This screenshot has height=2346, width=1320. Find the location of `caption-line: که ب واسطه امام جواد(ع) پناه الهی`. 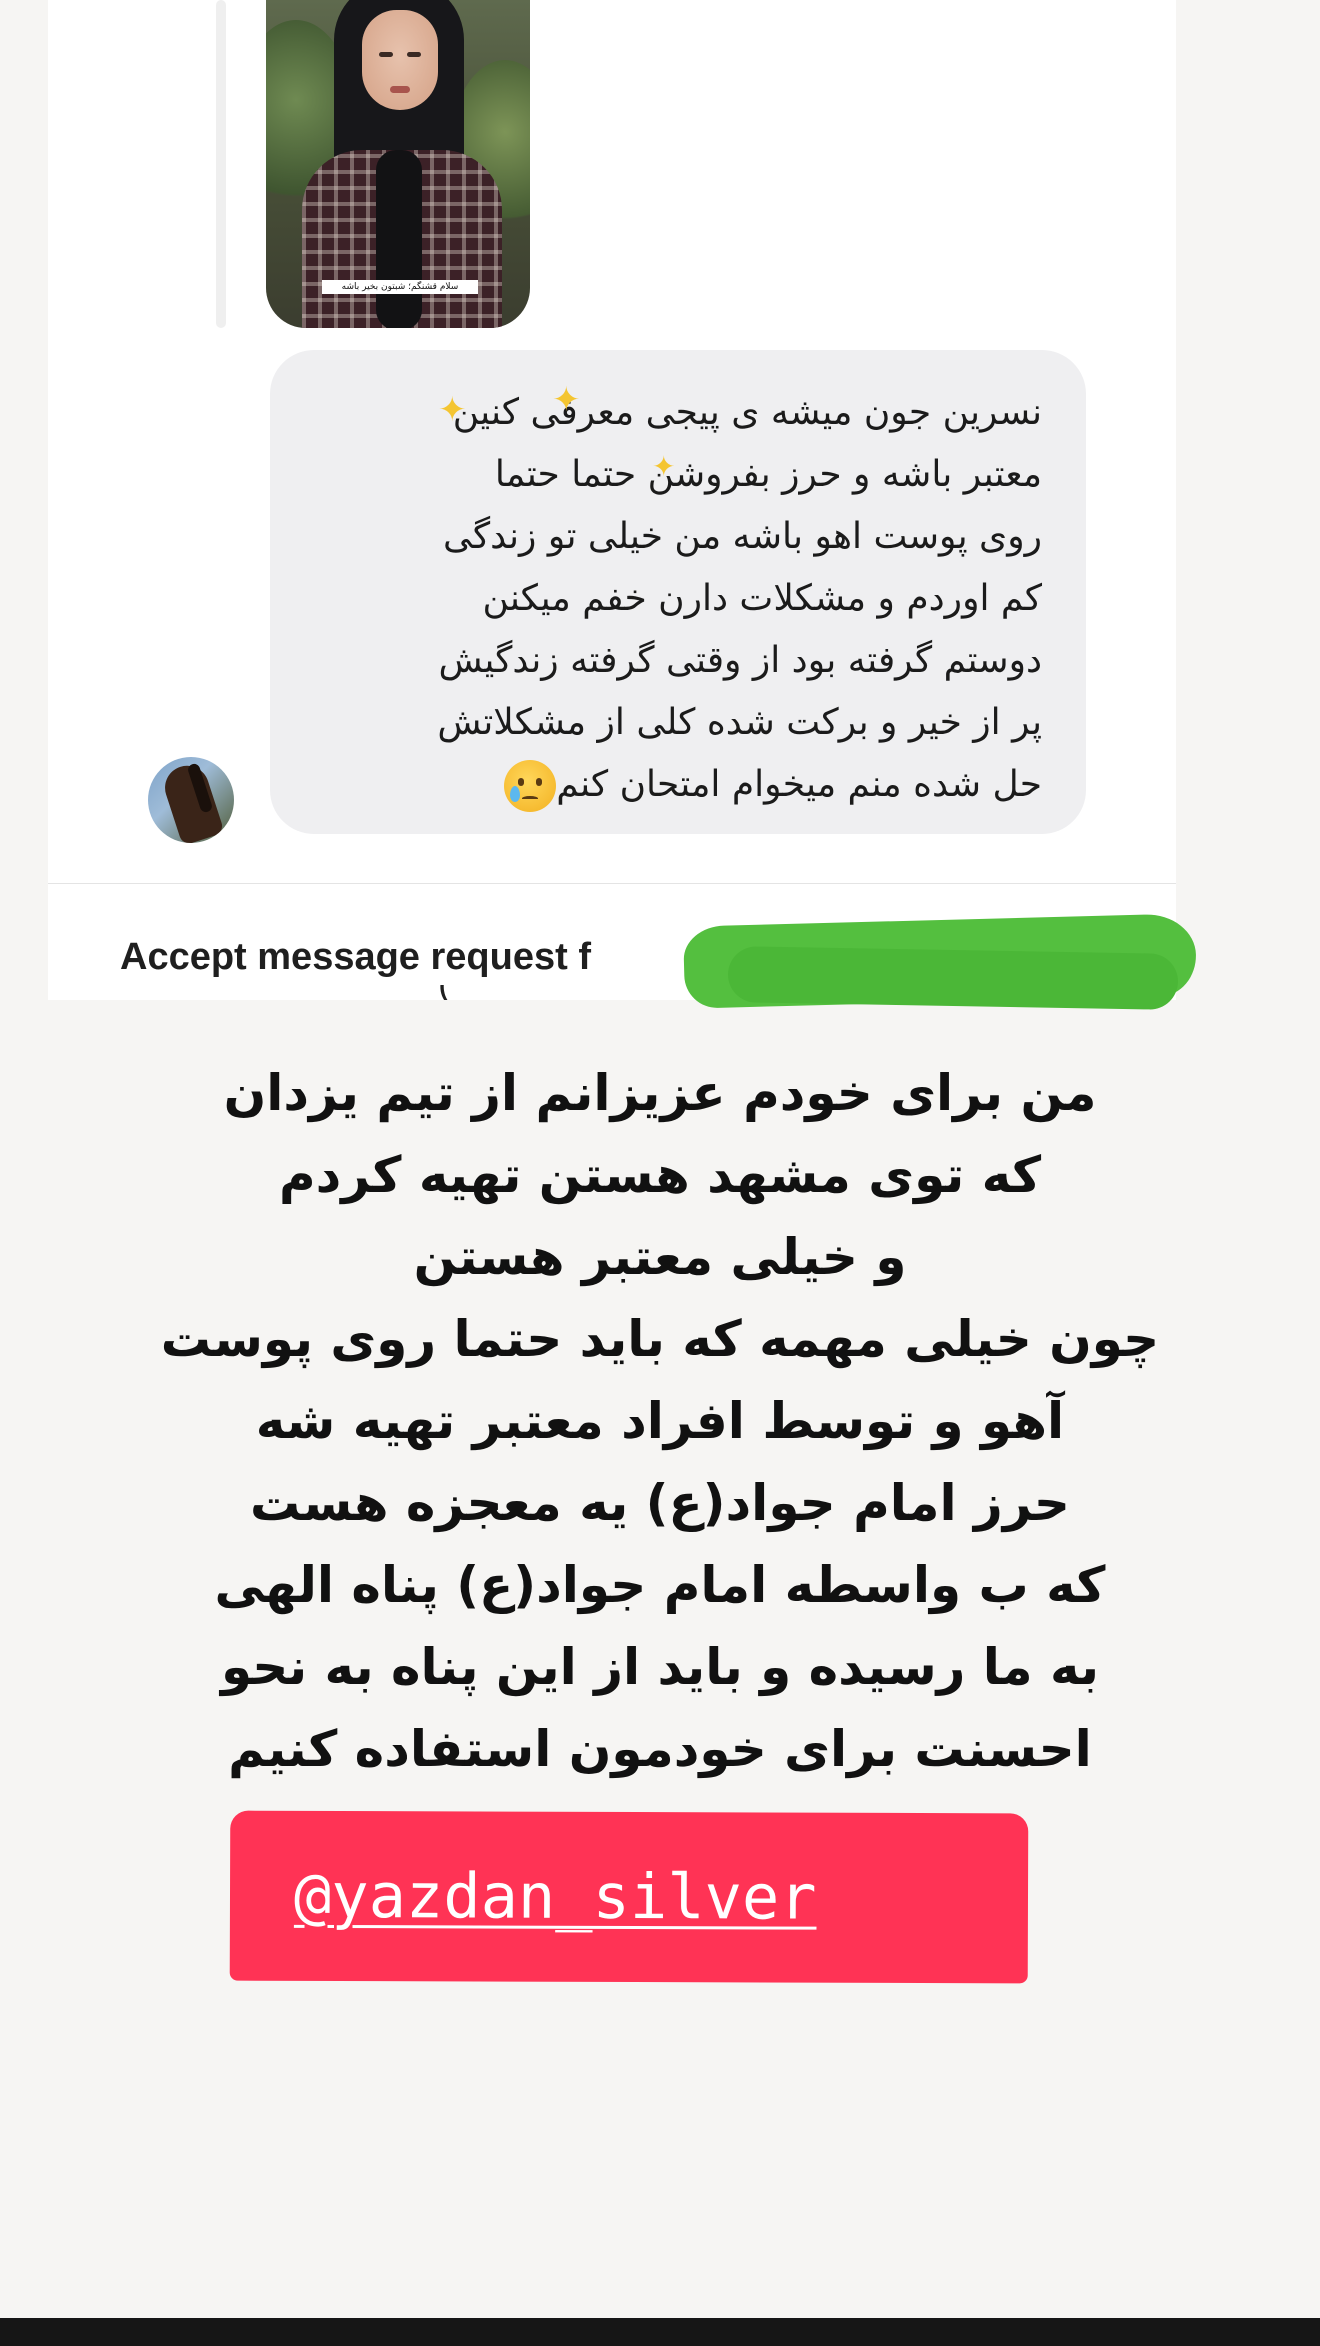

caption-line: که ب واسطه امام جواد(ع) پناه الهی is located at coordinates (660, 1585).